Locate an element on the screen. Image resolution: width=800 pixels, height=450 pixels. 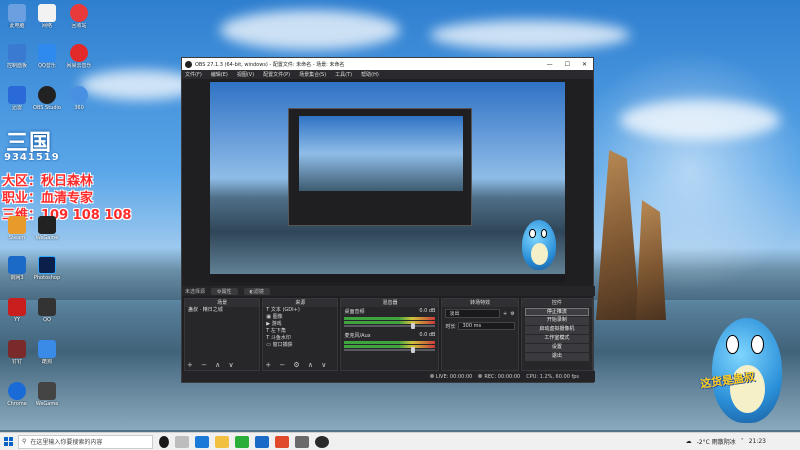
desktop-icon: 360 is located at coordinates (79, 98).